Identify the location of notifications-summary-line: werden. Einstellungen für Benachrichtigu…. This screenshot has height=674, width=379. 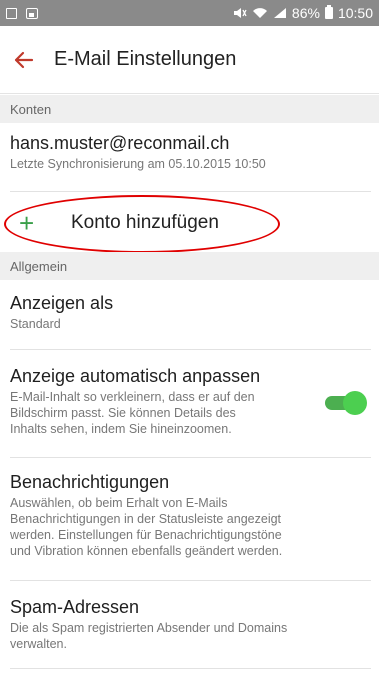
(146, 535).